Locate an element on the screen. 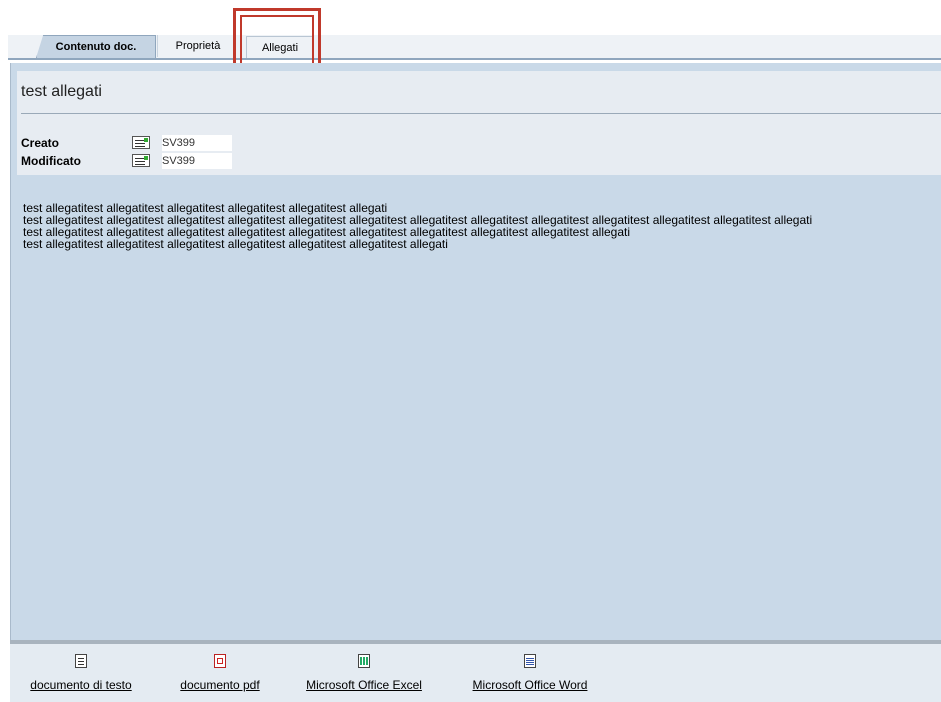 The image size is (941, 702). attachment-excel: Microsoft Office Excel is located at coordinates (364, 673).